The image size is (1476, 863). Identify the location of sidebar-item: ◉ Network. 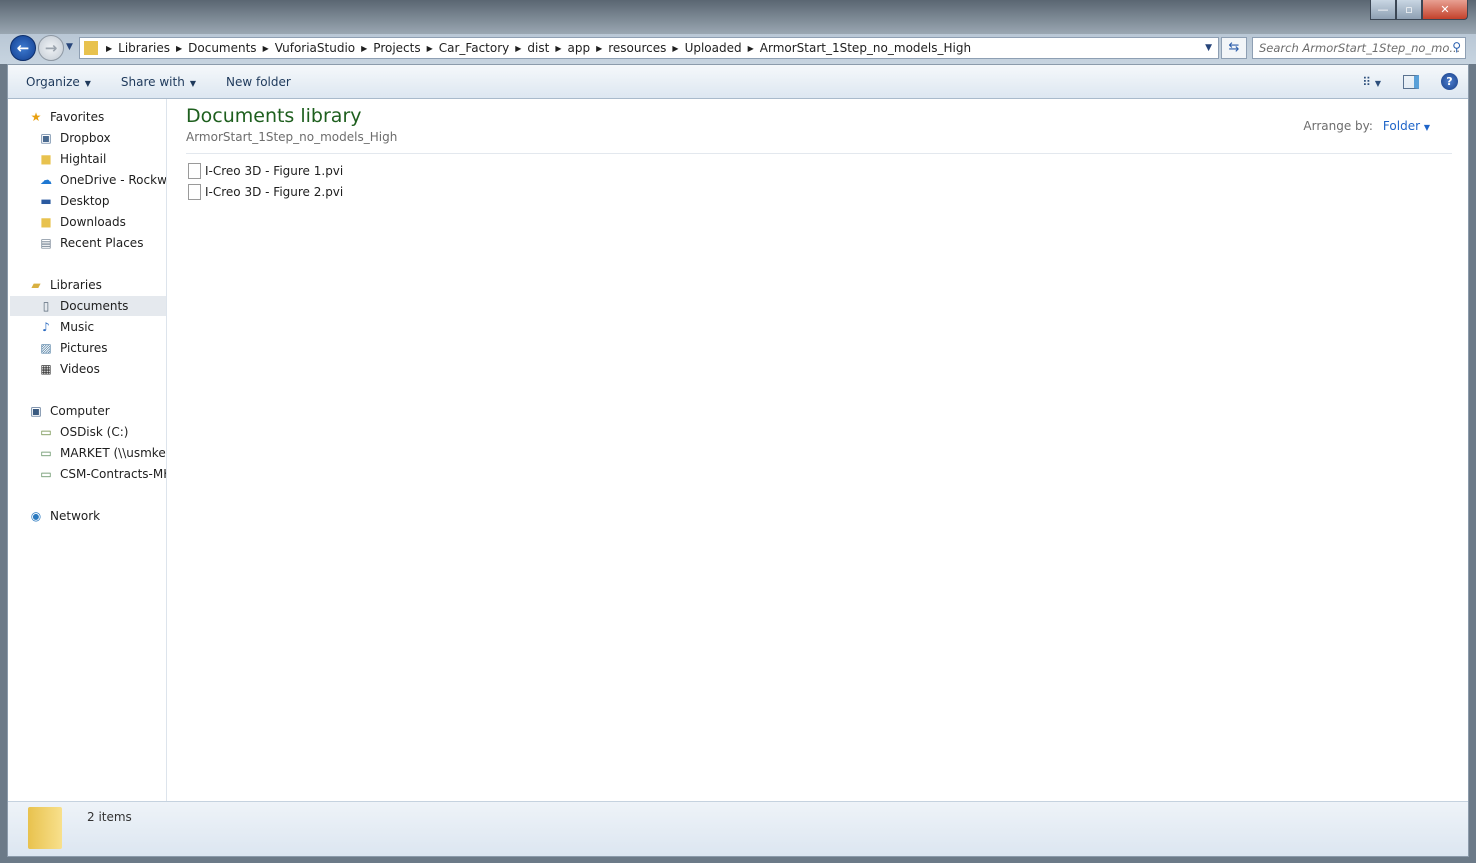
(64, 516).